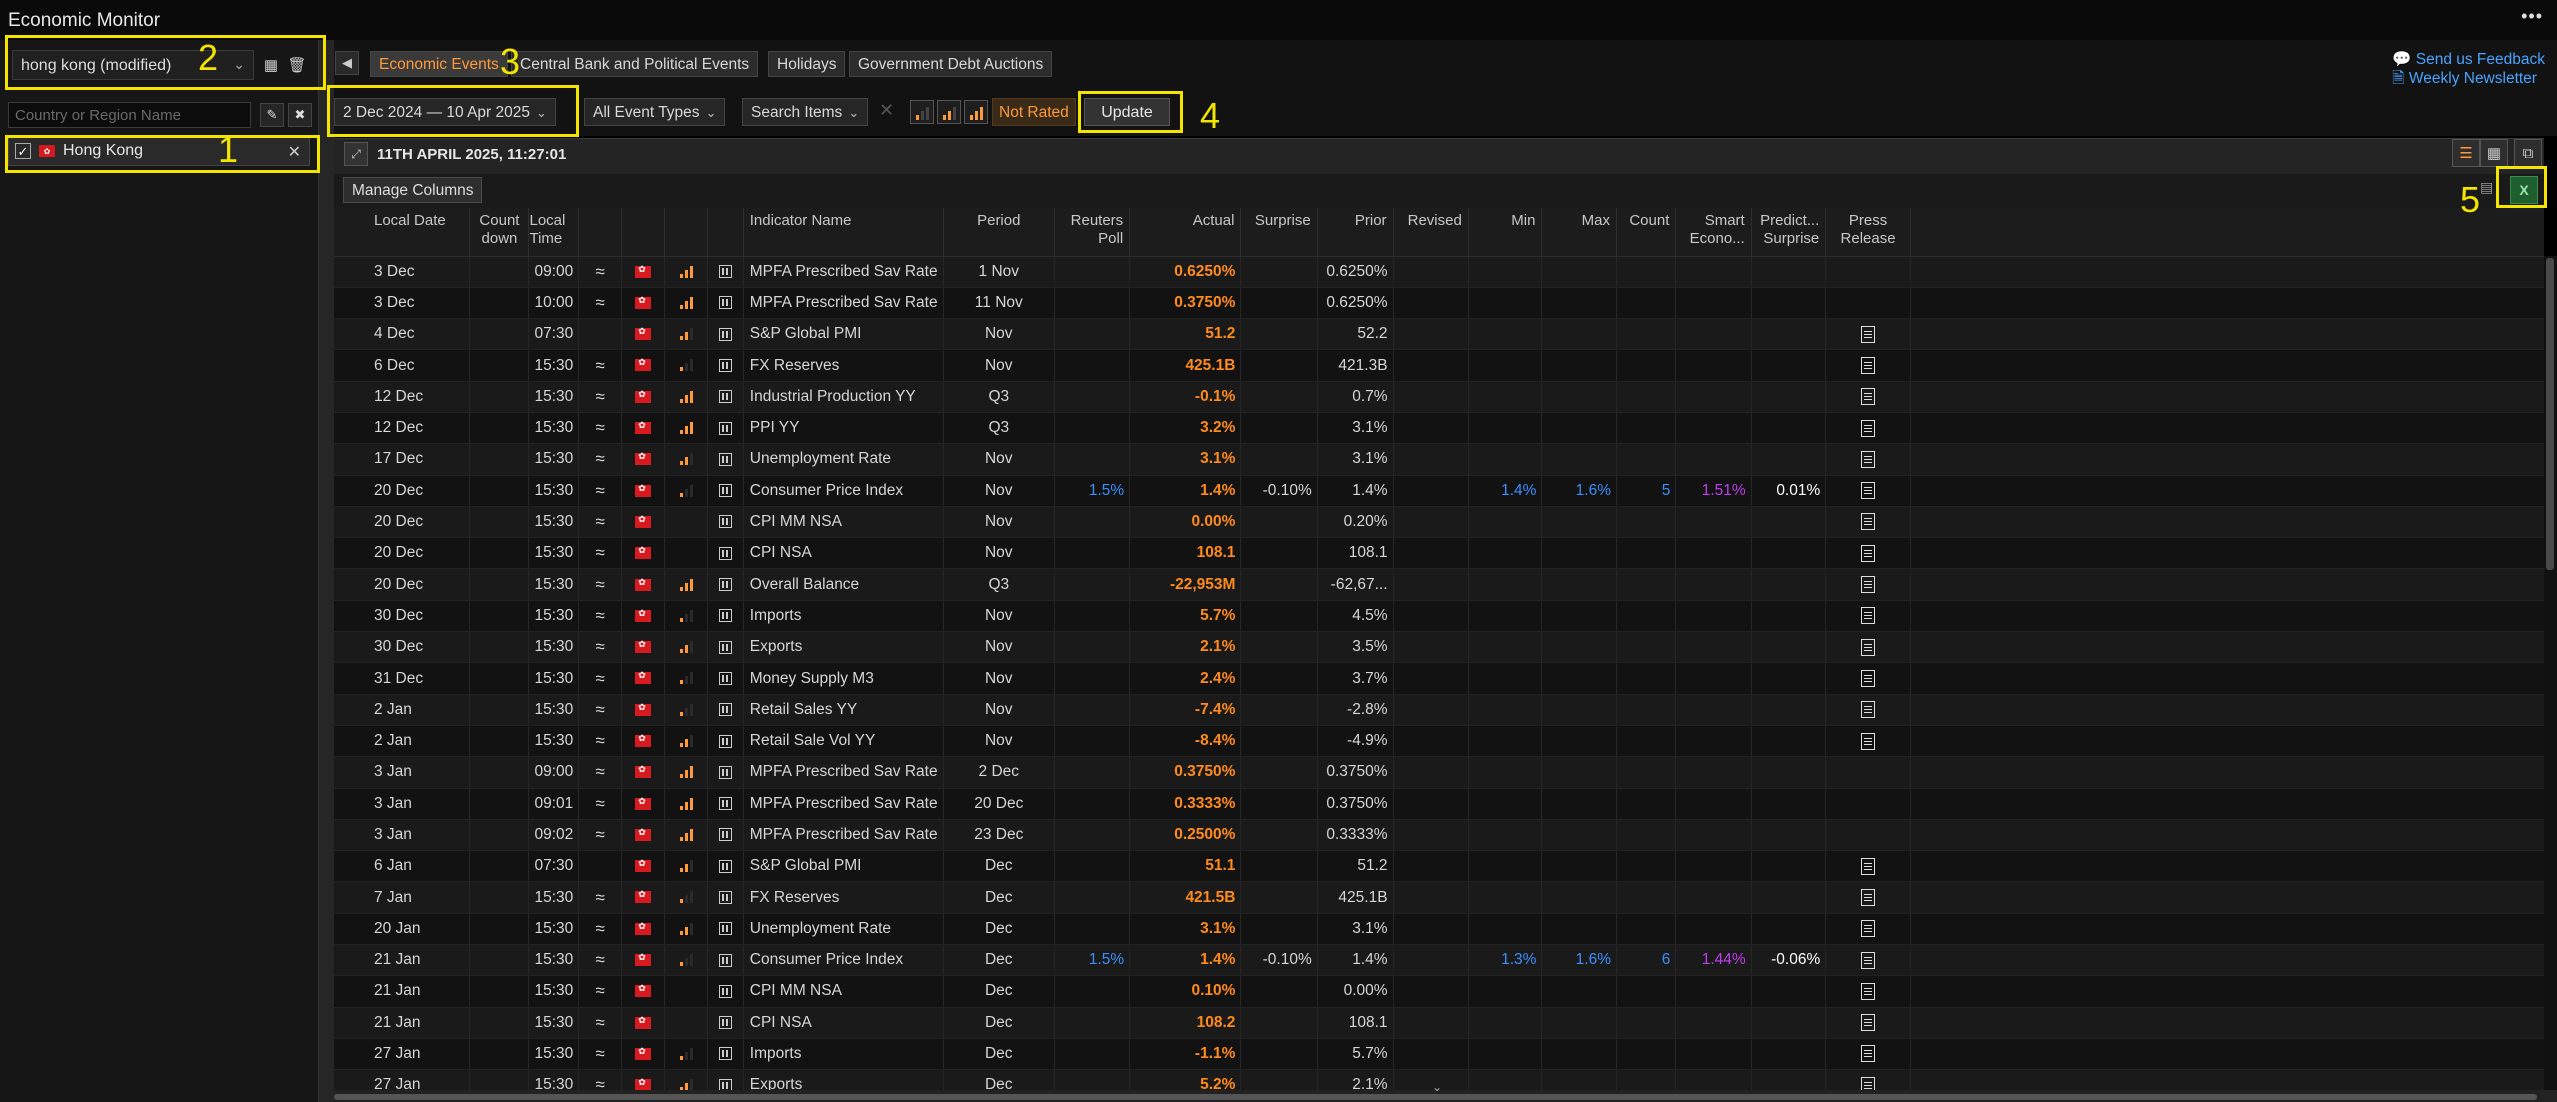 The height and width of the screenshot is (1102, 2557). What do you see at coordinates (439, 64) in the screenshot?
I see `tab-economic-events: Economic Events` at bounding box center [439, 64].